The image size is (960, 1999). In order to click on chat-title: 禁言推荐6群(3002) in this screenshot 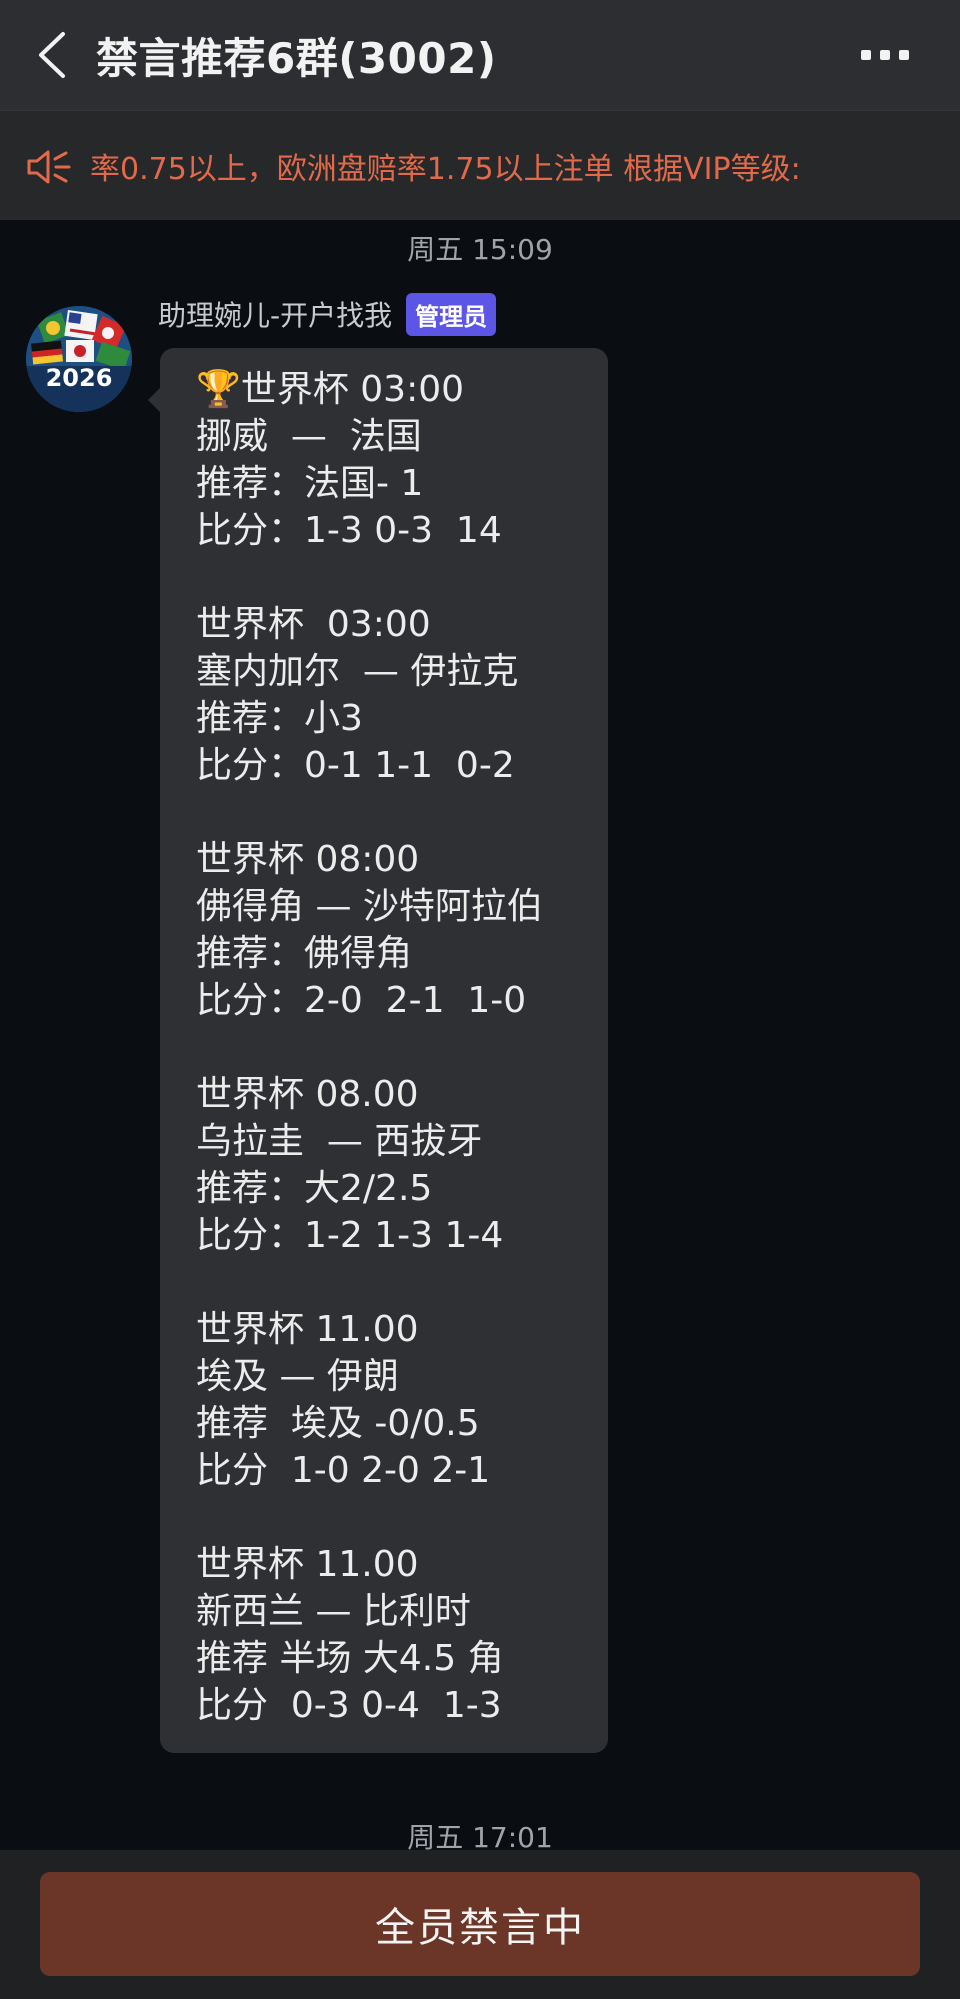, I will do `click(296, 58)`.